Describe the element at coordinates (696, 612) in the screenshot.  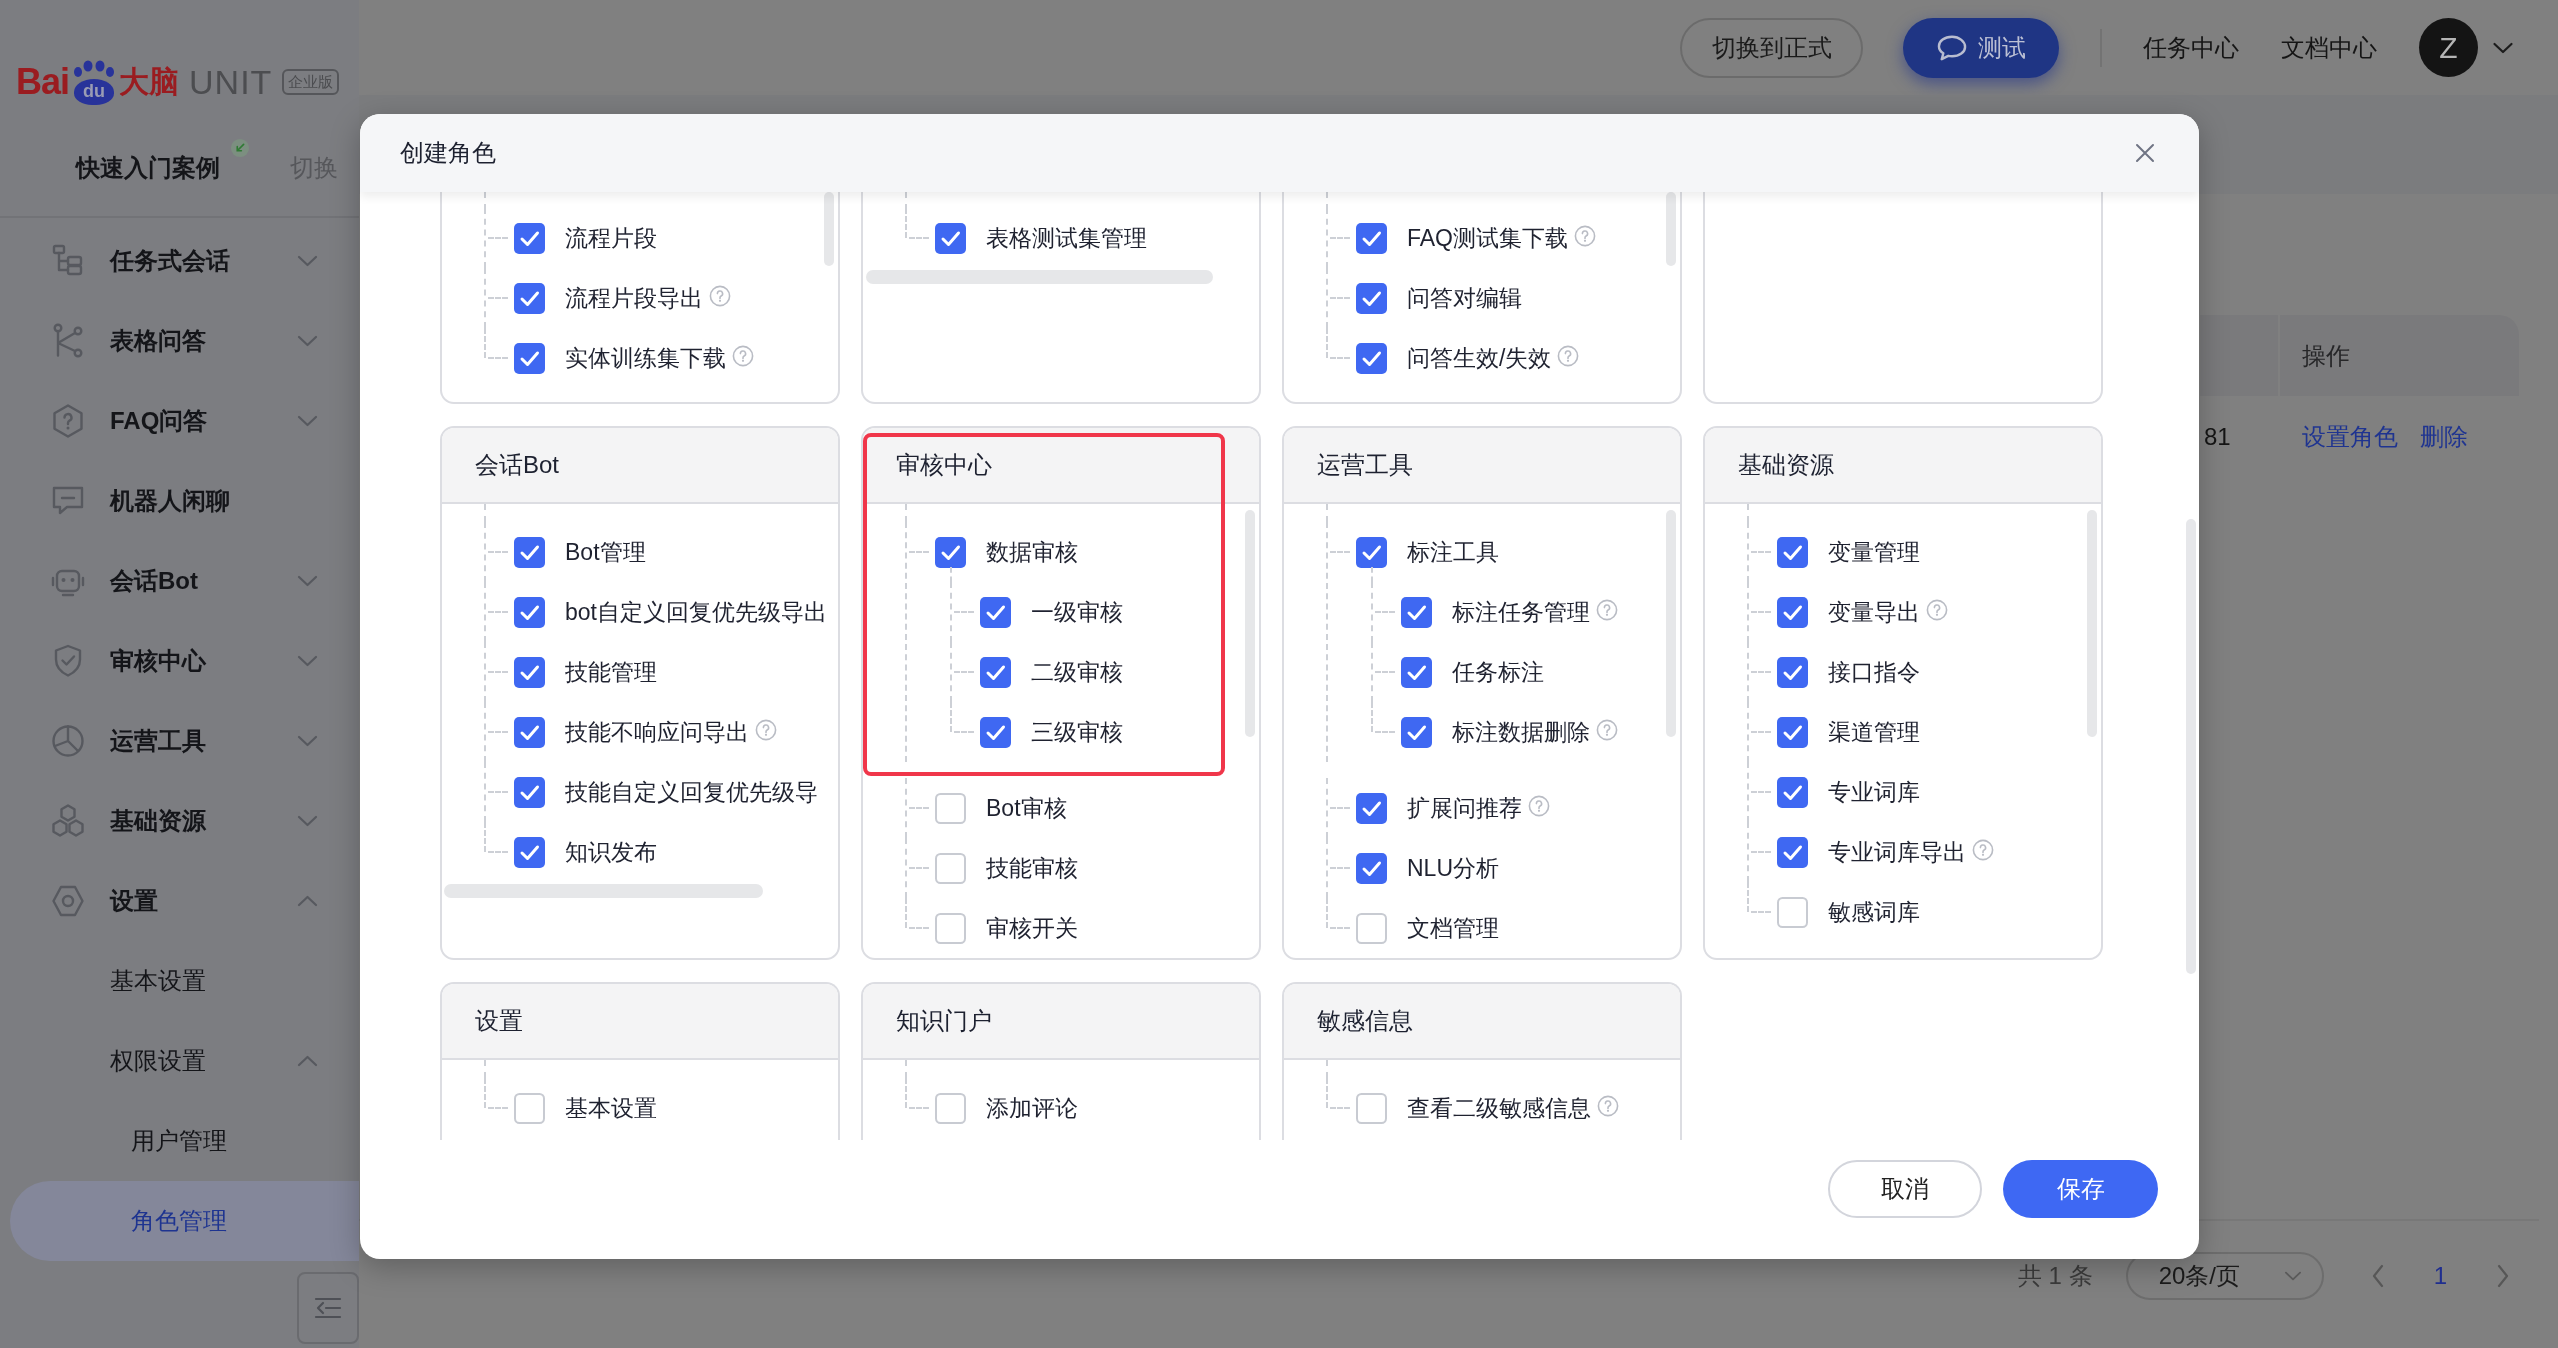
I see `permission-label: bot自定义回复优先级导出` at that location.